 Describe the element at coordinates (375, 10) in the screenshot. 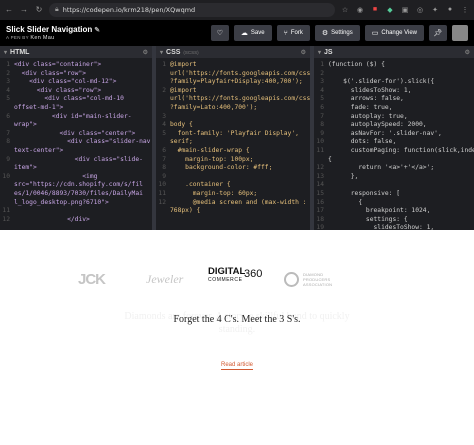

I see `extension-icon: ■` at that location.